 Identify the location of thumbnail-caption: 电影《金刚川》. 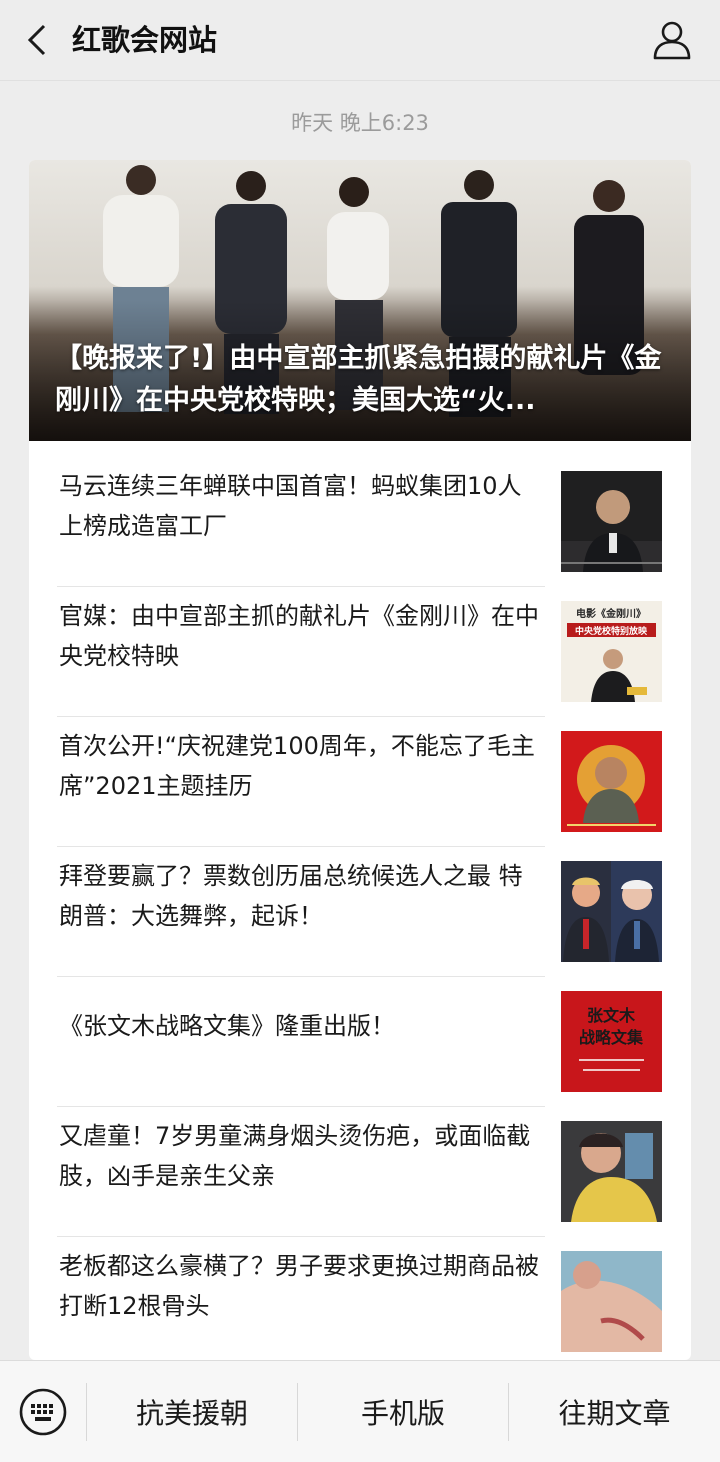
(611, 613).